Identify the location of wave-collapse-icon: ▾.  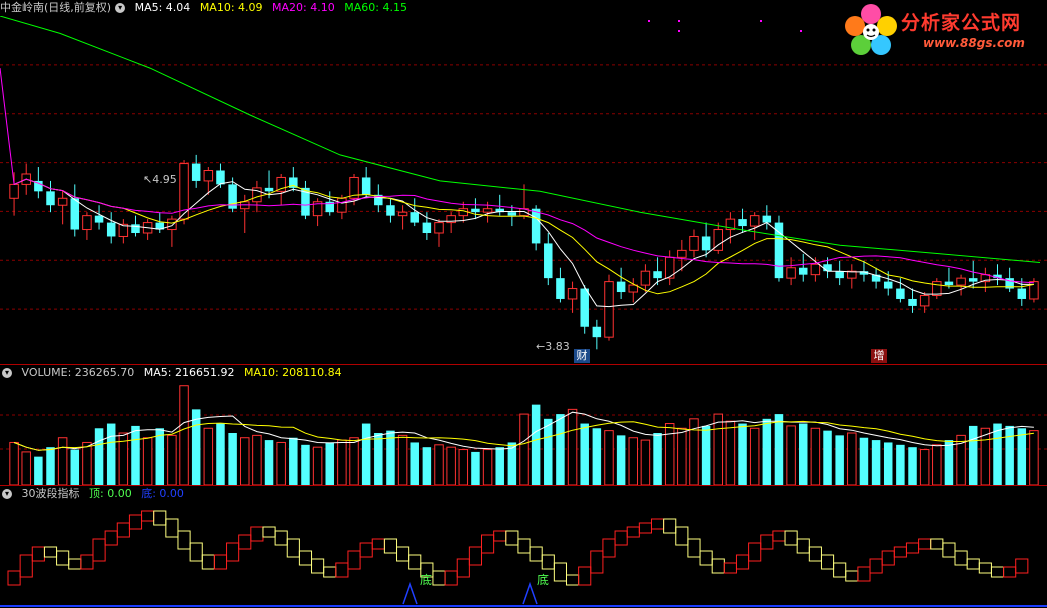
(7, 494).